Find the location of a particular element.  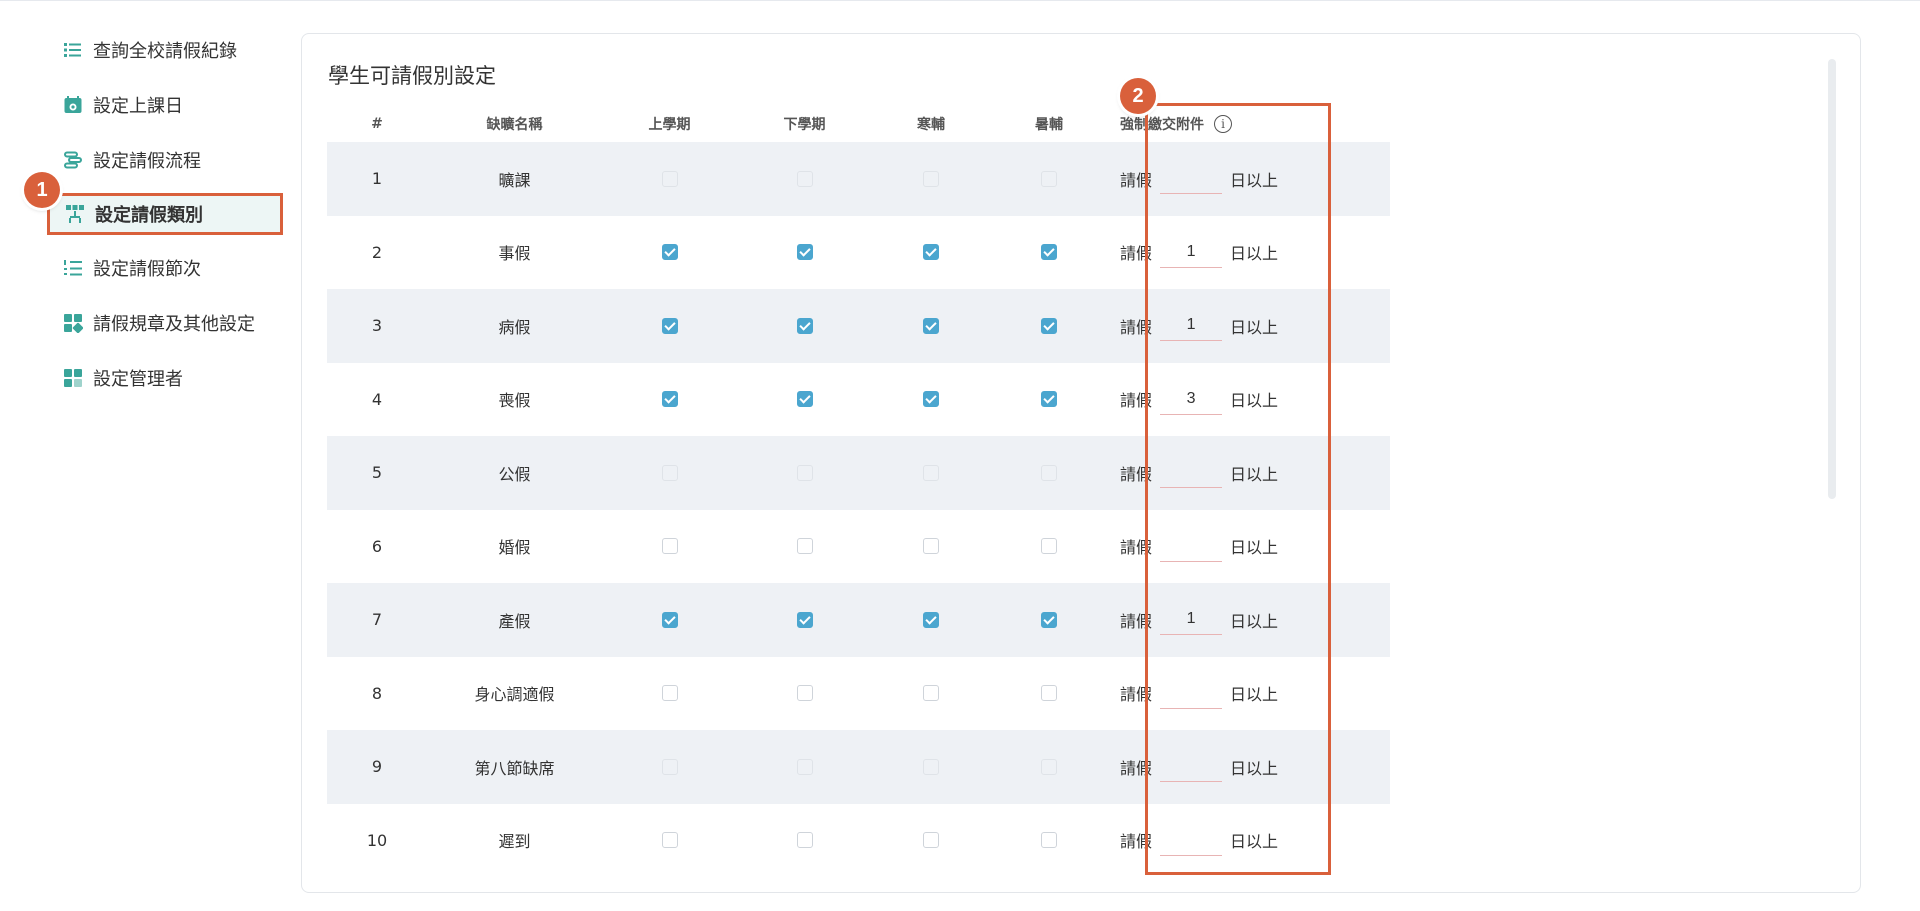

header-num: # is located at coordinates (377, 124).